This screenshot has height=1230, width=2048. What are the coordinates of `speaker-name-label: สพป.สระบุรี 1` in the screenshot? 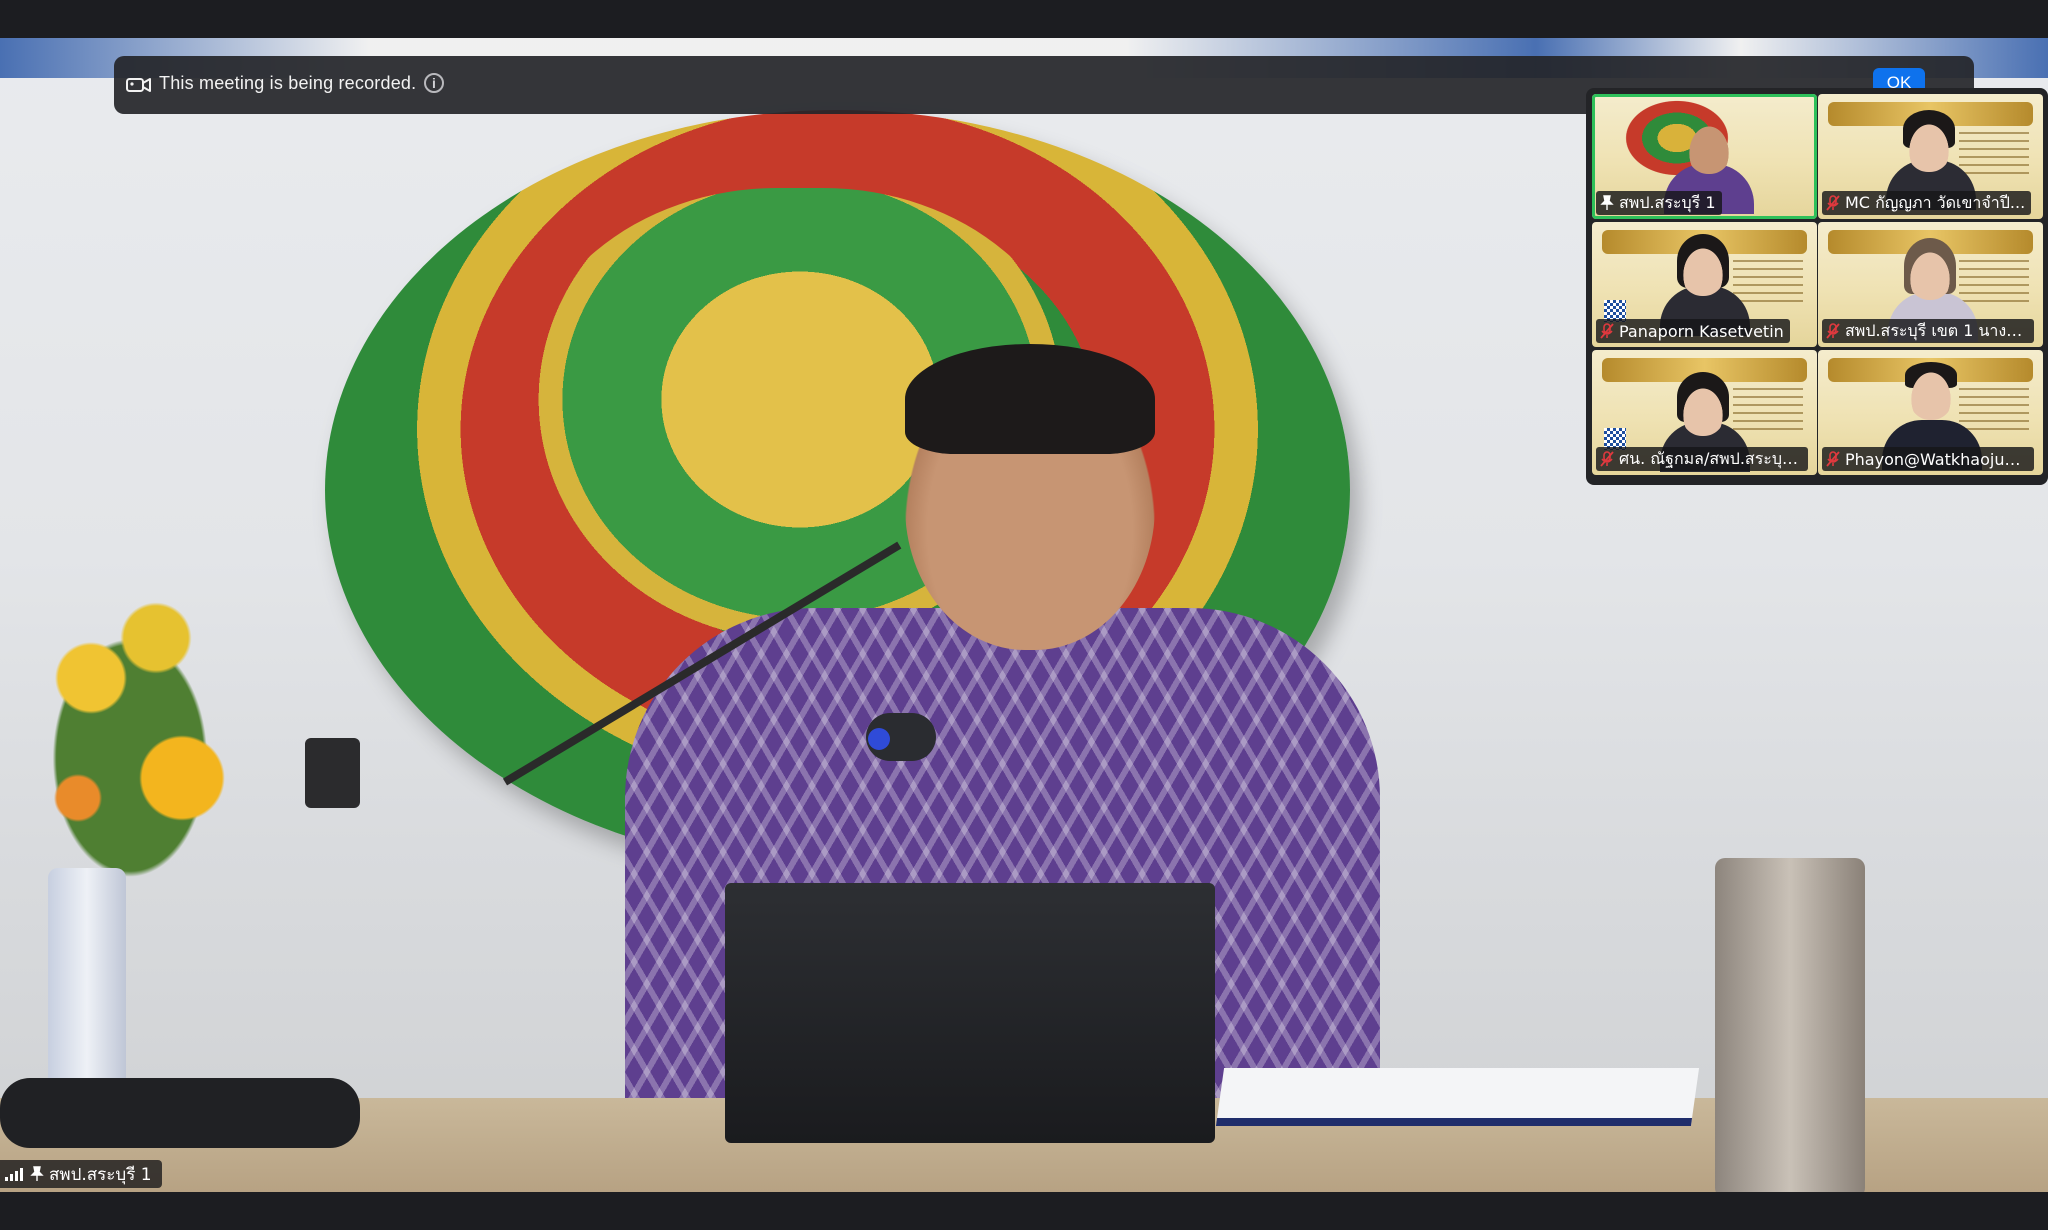 It's located at (81, 1174).